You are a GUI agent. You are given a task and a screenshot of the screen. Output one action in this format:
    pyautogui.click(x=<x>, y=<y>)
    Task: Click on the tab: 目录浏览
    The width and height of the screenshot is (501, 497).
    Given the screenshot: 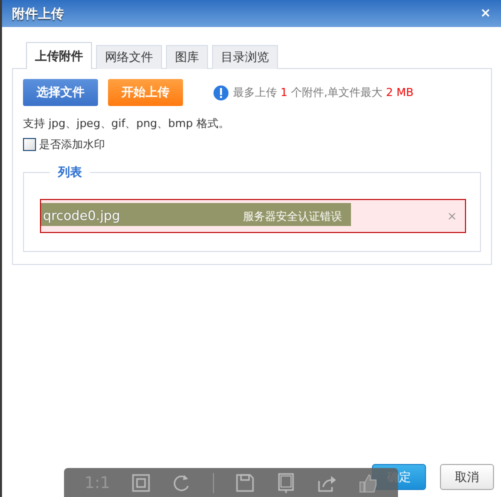 What is the action you would take?
    pyautogui.click(x=245, y=57)
    